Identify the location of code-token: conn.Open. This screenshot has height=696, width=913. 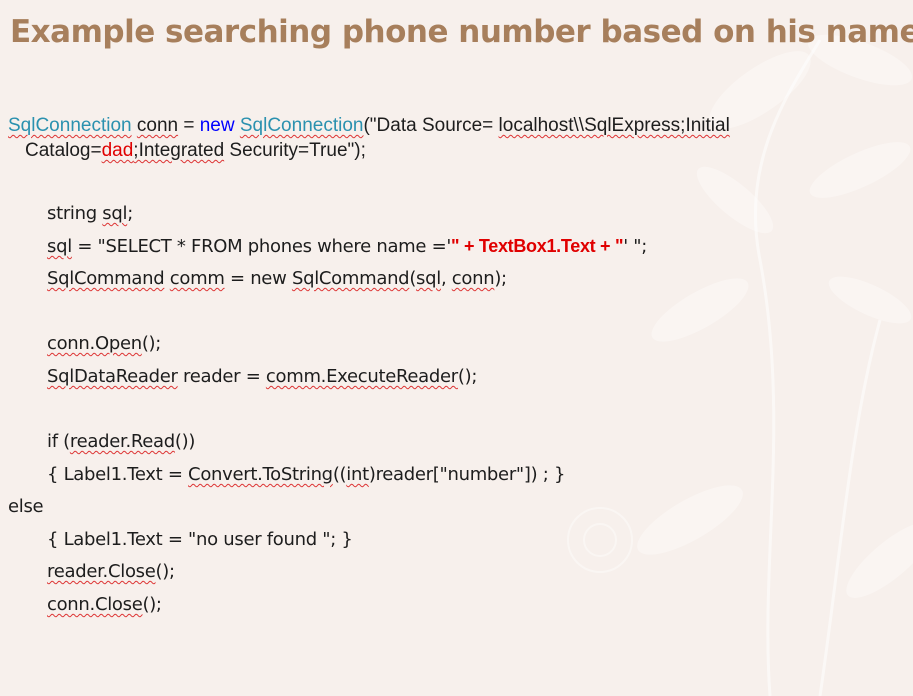
(94, 343).